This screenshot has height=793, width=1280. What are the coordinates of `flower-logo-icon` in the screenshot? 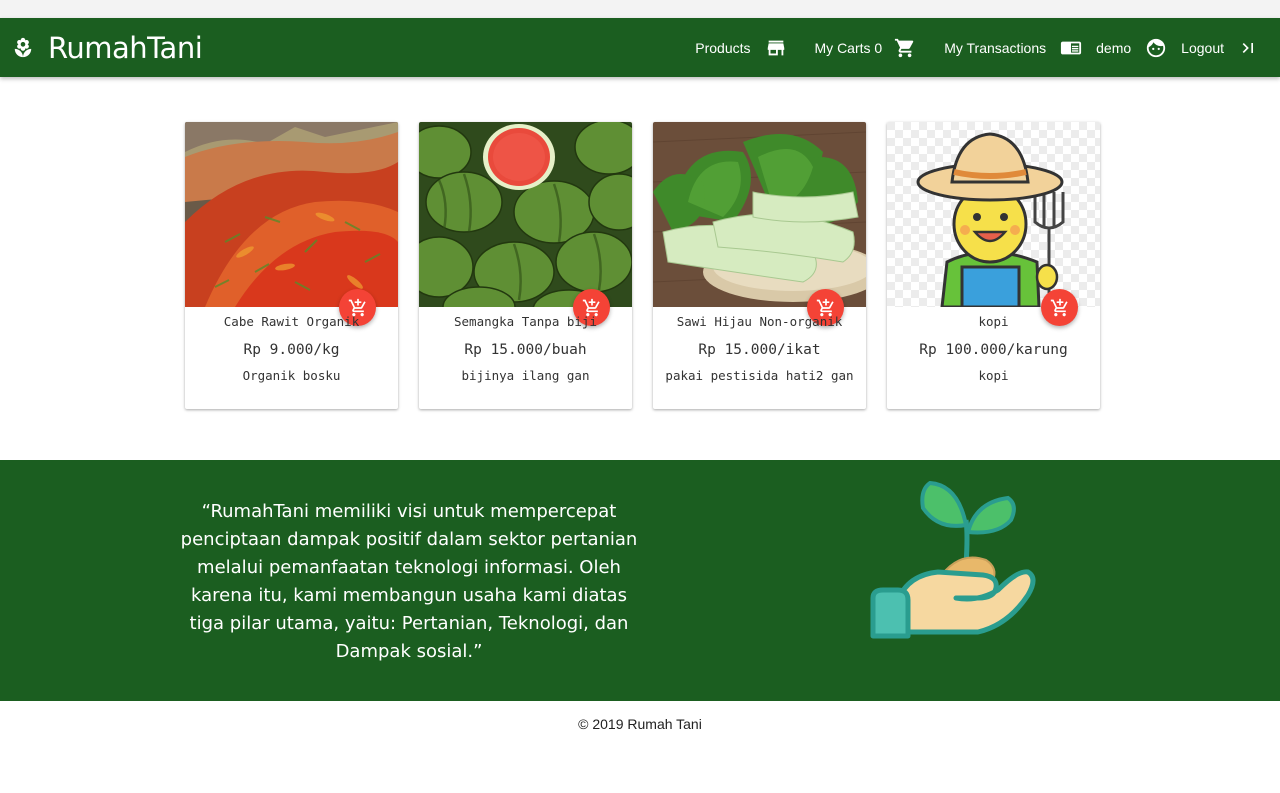 It's located at (23, 47).